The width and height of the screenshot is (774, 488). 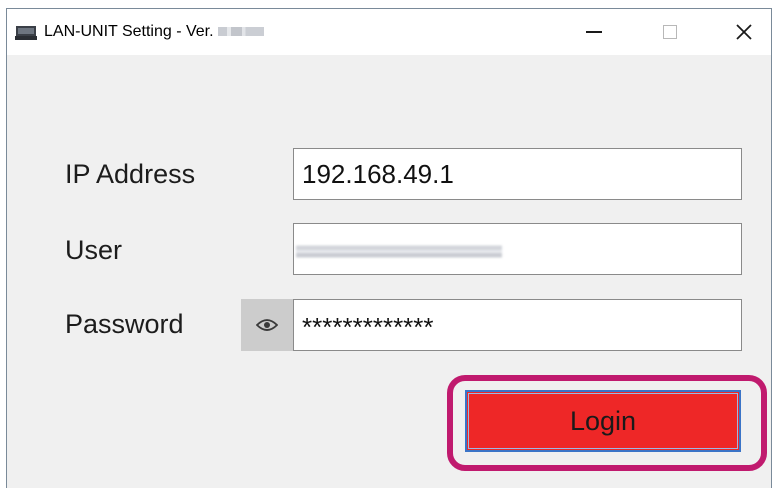 I want to click on password-input: *************, so click(x=517, y=325).